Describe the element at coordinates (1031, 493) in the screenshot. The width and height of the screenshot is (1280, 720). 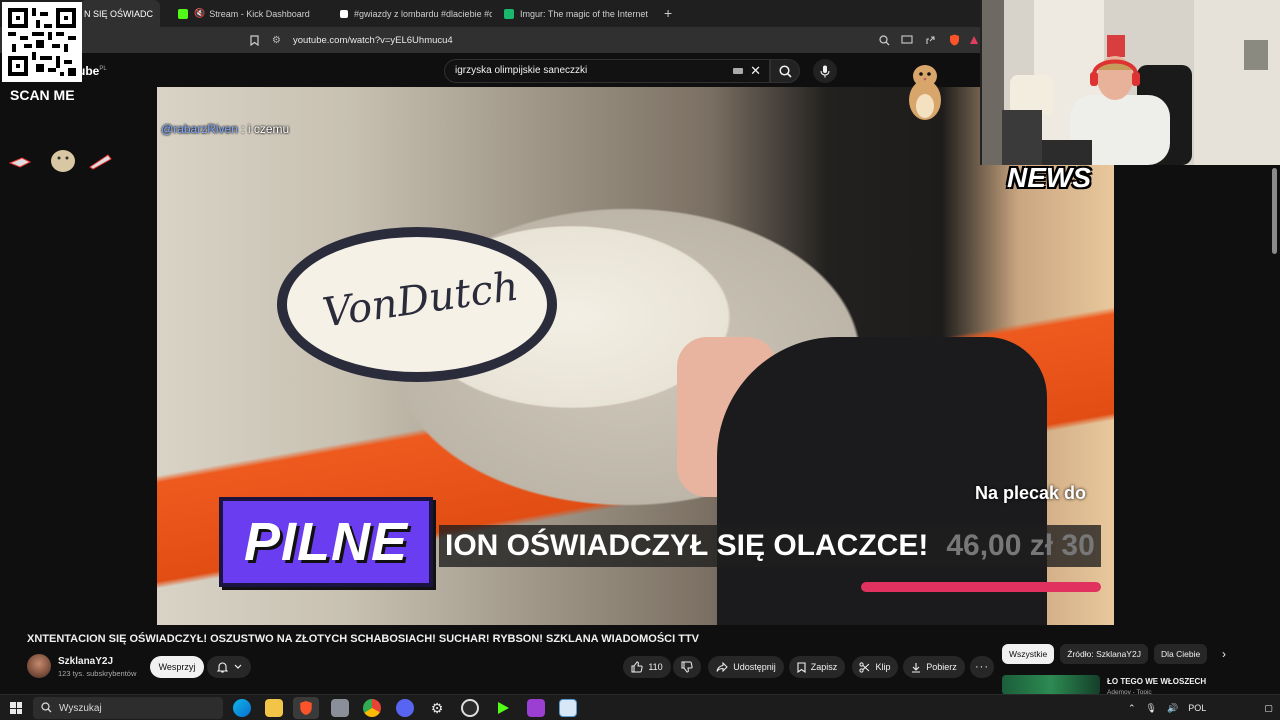
I see `video-caption-text: Na plecak do` at that location.